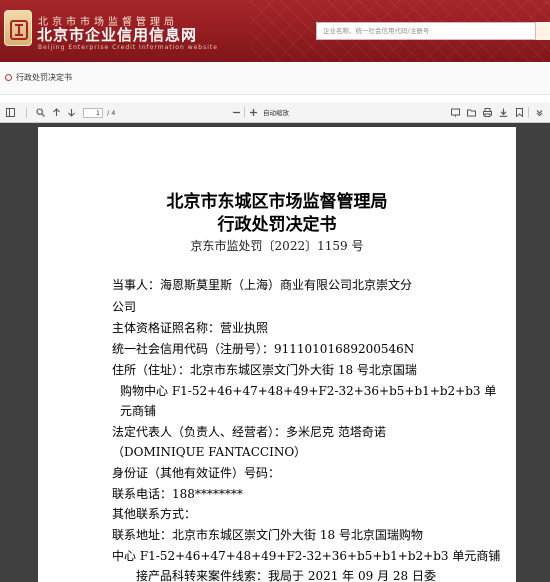 This screenshot has height=582, width=550. Describe the element at coordinates (18, 28) in the screenshot. I see `site-logo-icon` at that location.